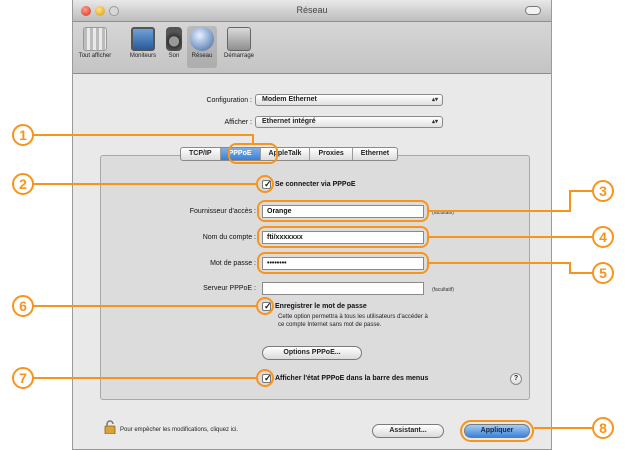  Describe the element at coordinates (603, 191) in the screenshot. I see `callout-3: 3` at that location.